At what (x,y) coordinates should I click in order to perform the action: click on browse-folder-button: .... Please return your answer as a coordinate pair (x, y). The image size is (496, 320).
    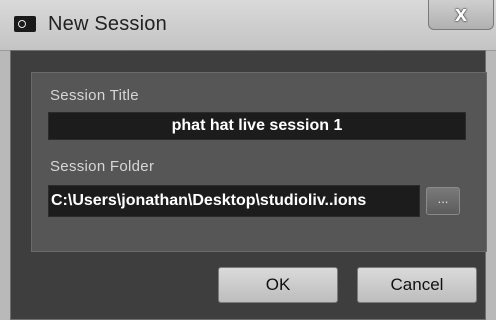
    Looking at the image, I should click on (443, 201).